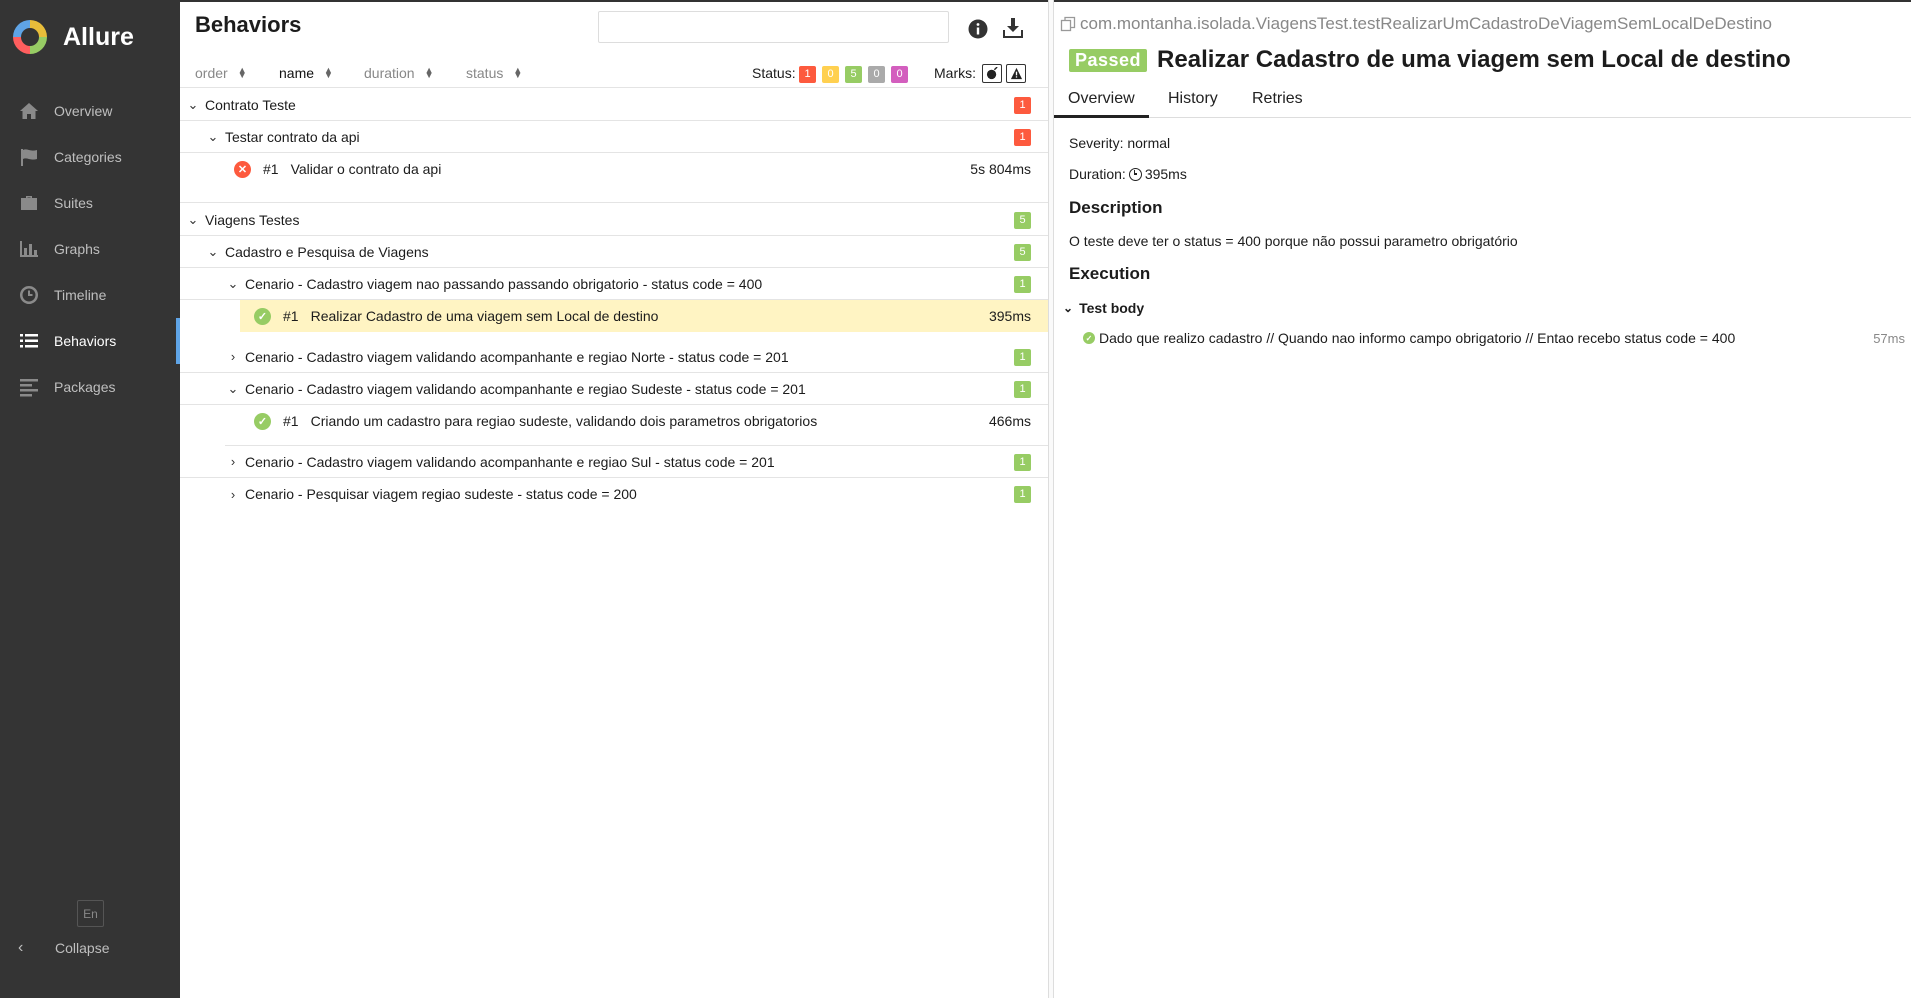 This screenshot has width=1911, height=998. What do you see at coordinates (90, 295) in the screenshot?
I see `sidebar-item-timeline: Timeline` at bounding box center [90, 295].